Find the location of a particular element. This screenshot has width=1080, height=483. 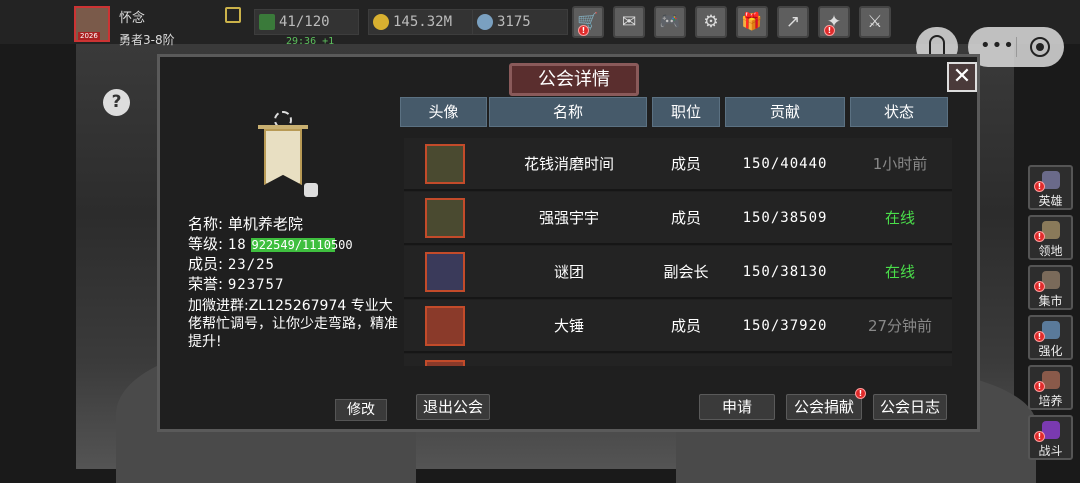

guild-banner-emblem is located at coordinates (288, 156).